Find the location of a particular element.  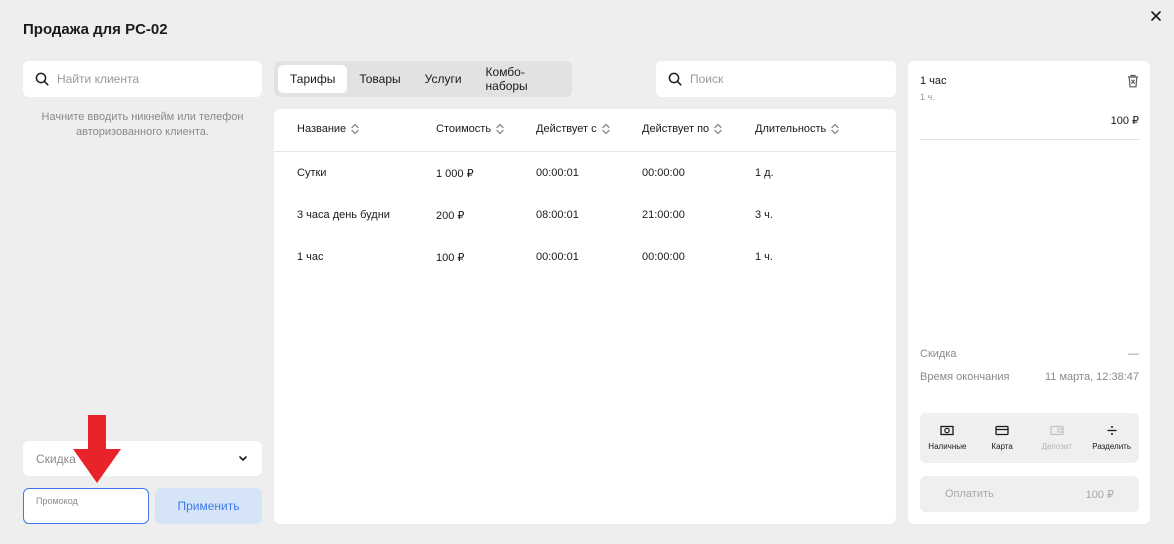

divide-icon is located at coordinates (1112, 430).